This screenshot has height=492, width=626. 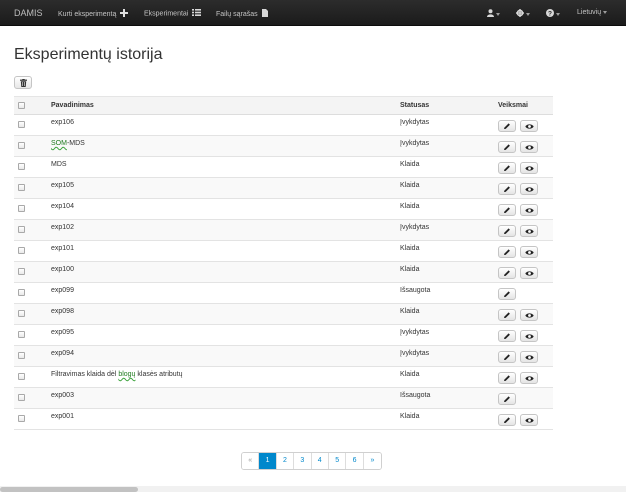 I want to click on pagination-next: », so click(x=372, y=461).